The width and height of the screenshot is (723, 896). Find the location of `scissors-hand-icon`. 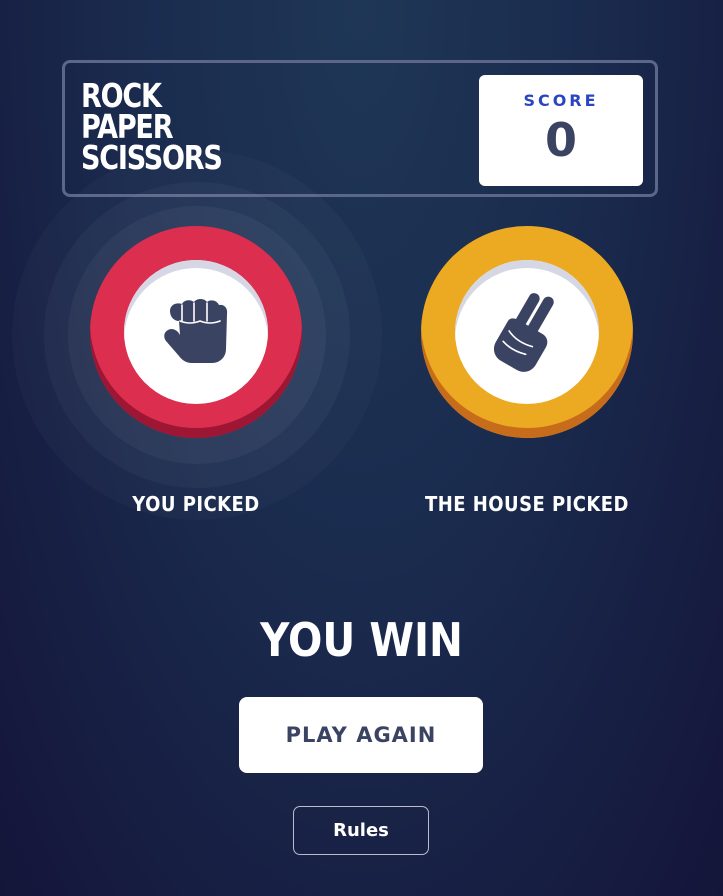

scissors-hand-icon is located at coordinates (523, 332).